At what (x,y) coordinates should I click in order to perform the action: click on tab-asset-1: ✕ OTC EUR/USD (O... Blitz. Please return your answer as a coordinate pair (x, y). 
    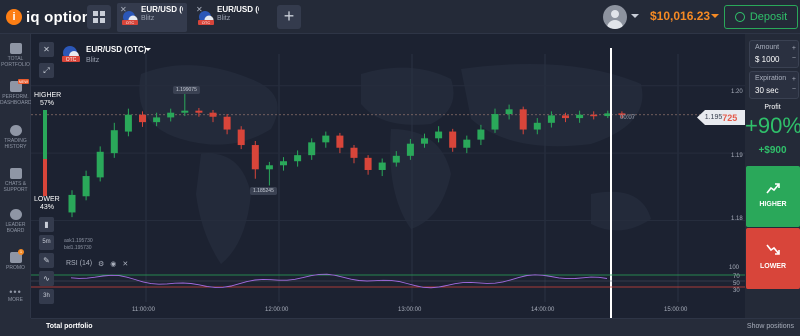
    Looking at the image, I should click on (152, 17).